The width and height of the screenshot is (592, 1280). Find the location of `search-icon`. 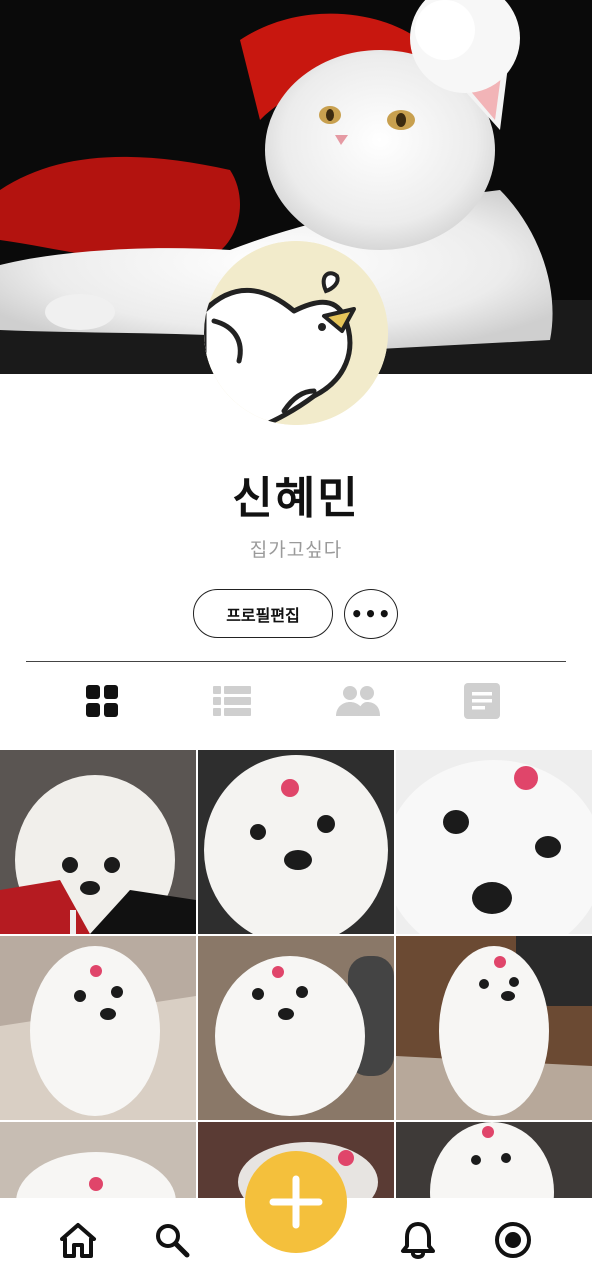

search-icon is located at coordinates (173, 1241).